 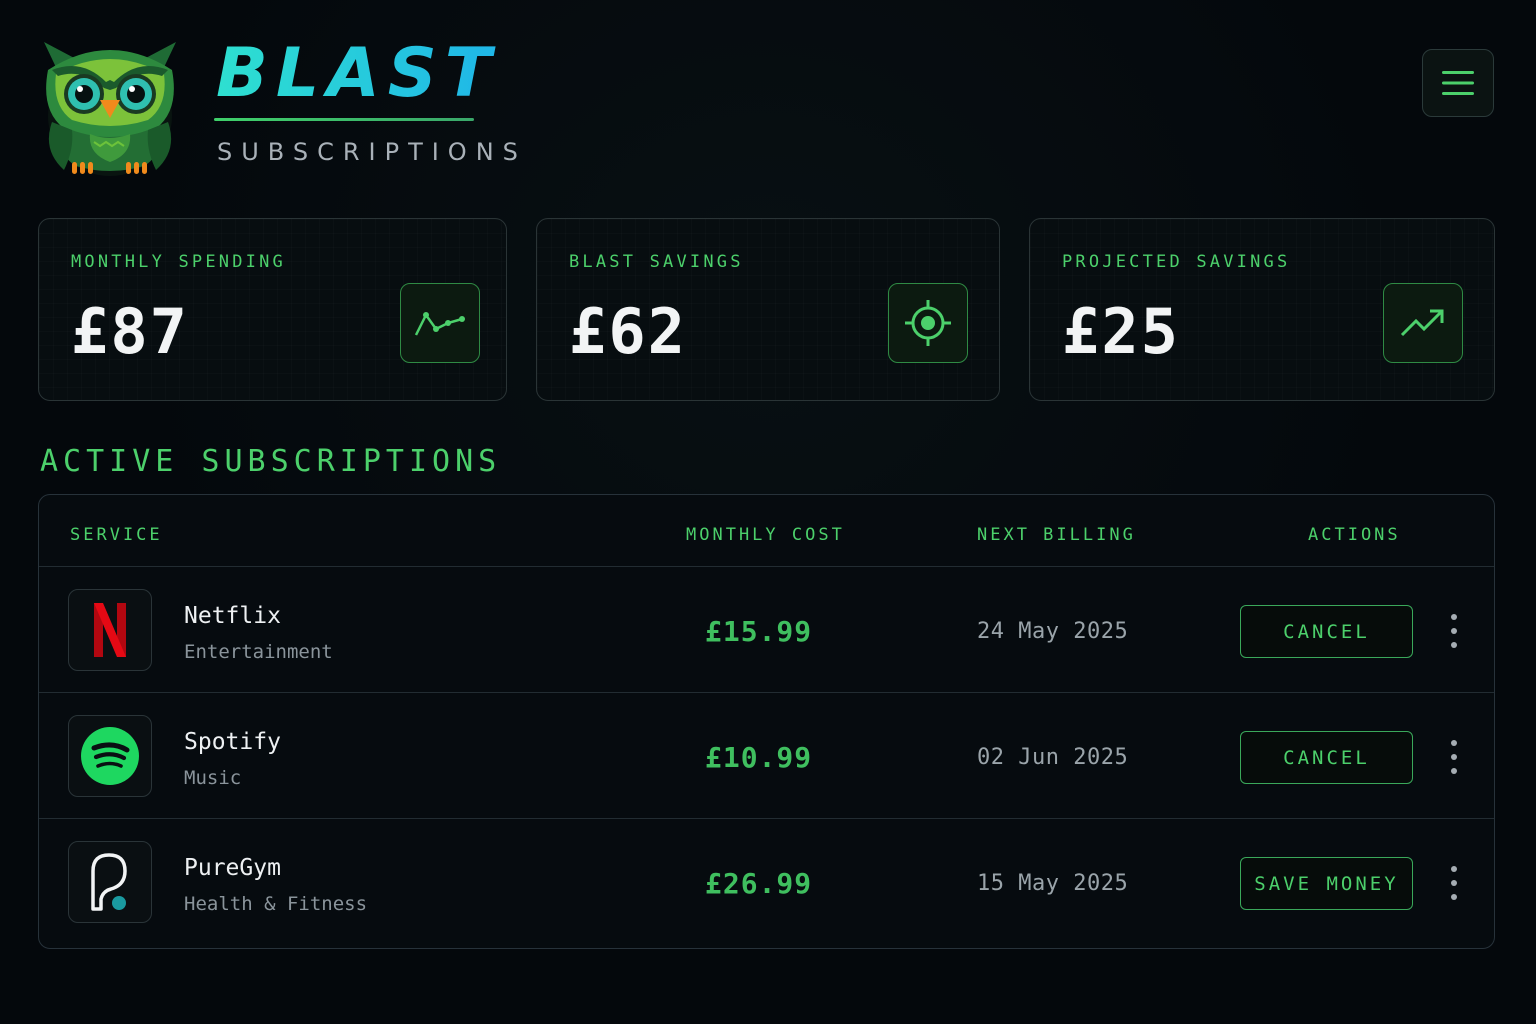 I want to click on next-billing-date: 02 Jun 2025, so click(x=1053, y=757).